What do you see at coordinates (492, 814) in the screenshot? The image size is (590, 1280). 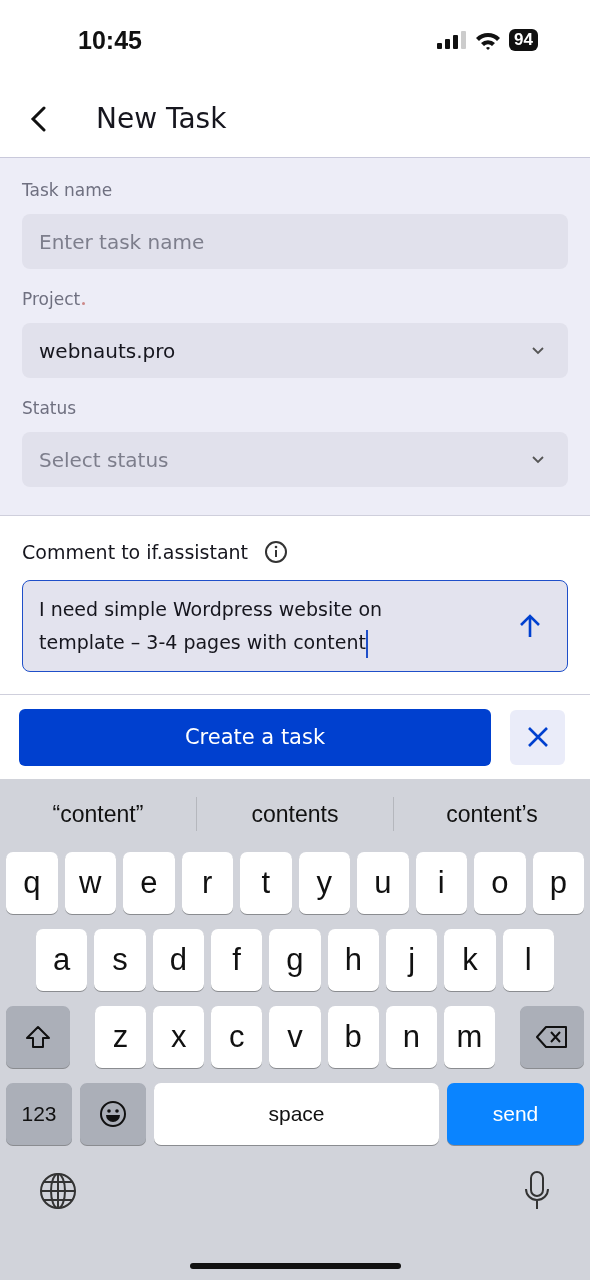 I see `suggestion: content’s` at bounding box center [492, 814].